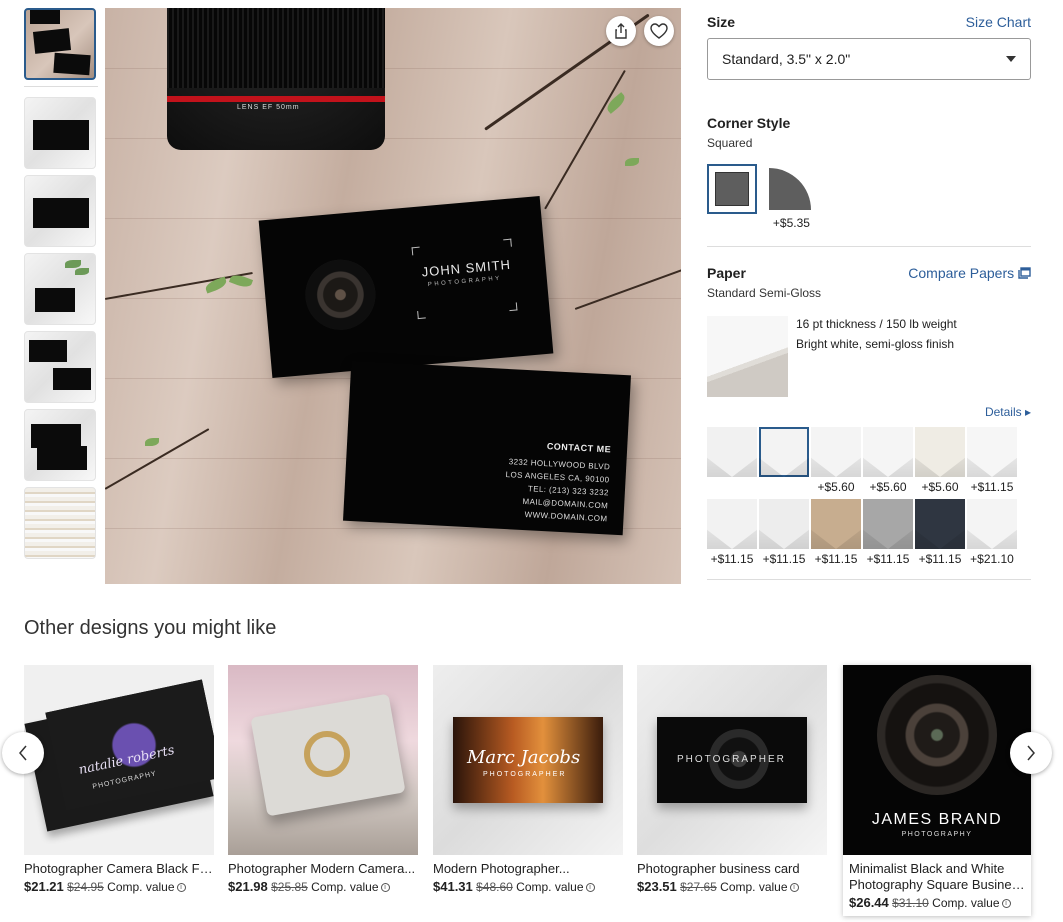  What do you see at coordinates (528, 886) in the screenshot?
I see `recommendation-price: $41.31 $48.60 Comp. value i` at bounding box center [528, 886].